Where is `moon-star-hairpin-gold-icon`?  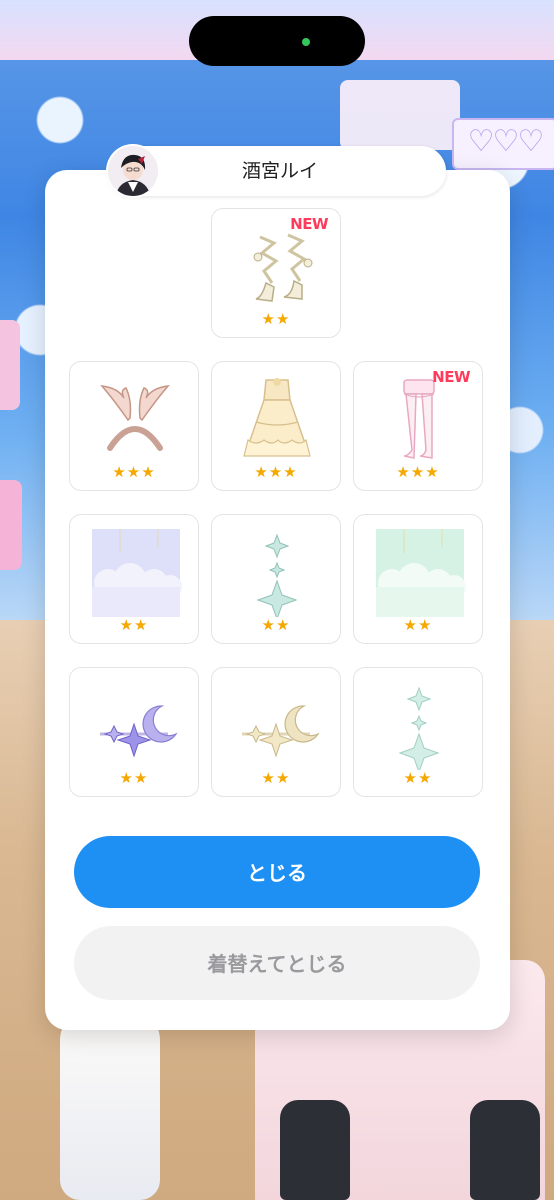 moon-star-hairpin-gold-icon is located at coordinates (281, 731).